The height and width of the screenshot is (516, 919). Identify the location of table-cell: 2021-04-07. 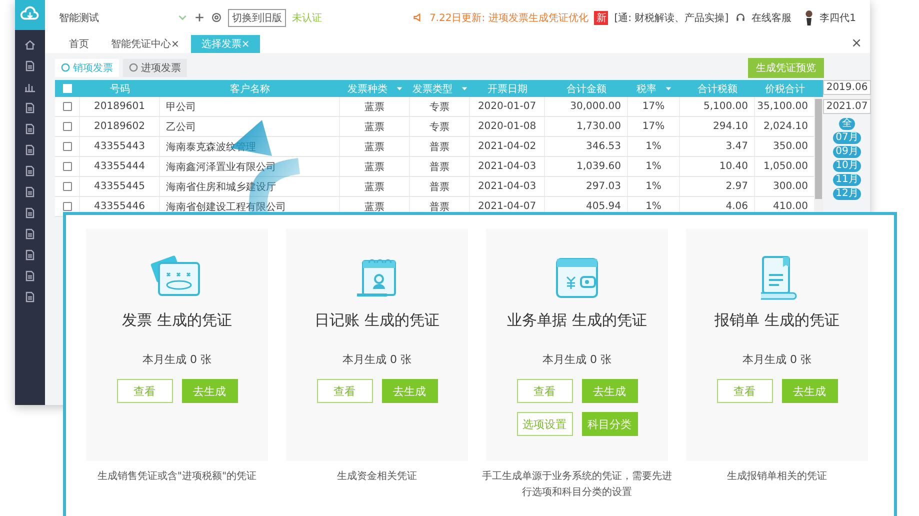
(507, 206).